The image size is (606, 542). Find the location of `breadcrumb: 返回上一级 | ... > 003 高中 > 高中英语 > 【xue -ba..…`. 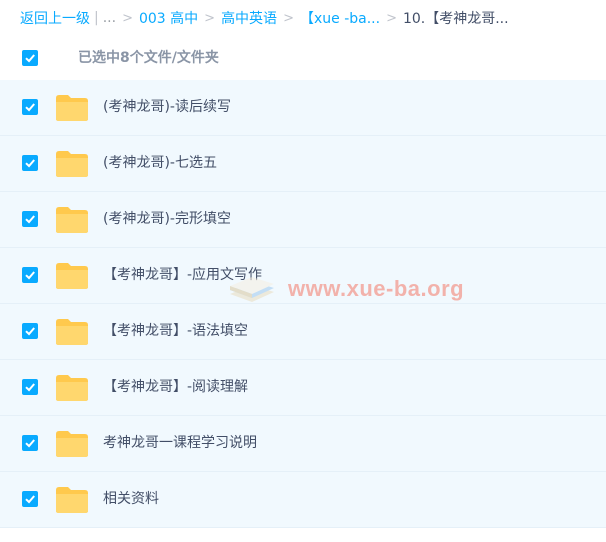

breadcrumb: 返回上一级 | ... > 003 高中 > 高中英语 > 【xue -ba..… is located at coordinates (303, 18).